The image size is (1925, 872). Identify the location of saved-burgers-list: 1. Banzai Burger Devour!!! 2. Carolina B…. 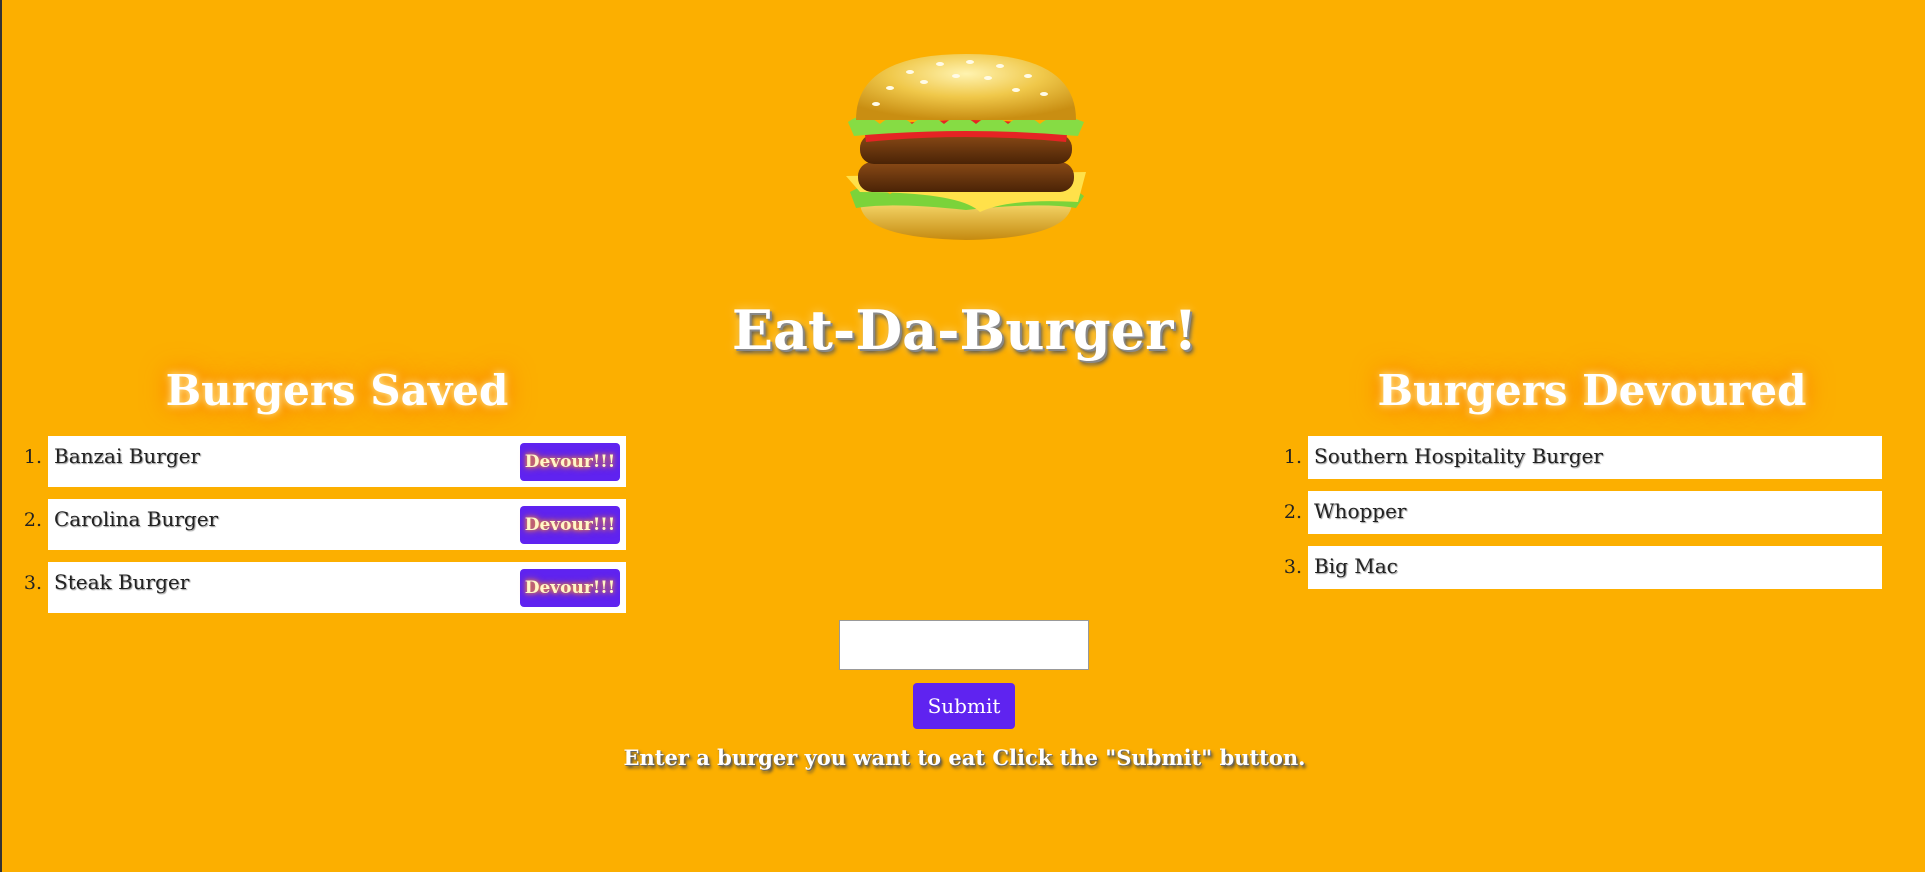
(322, 530).